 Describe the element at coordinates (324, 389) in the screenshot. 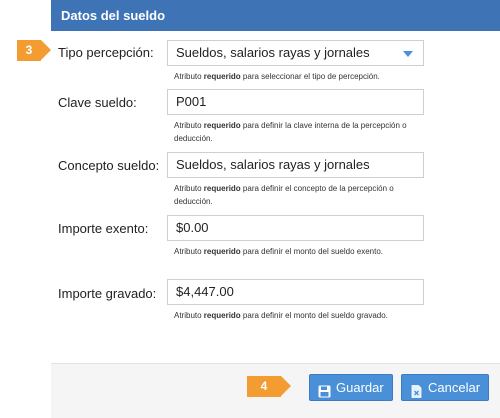

I see `floppy-disk-icon` at that location.